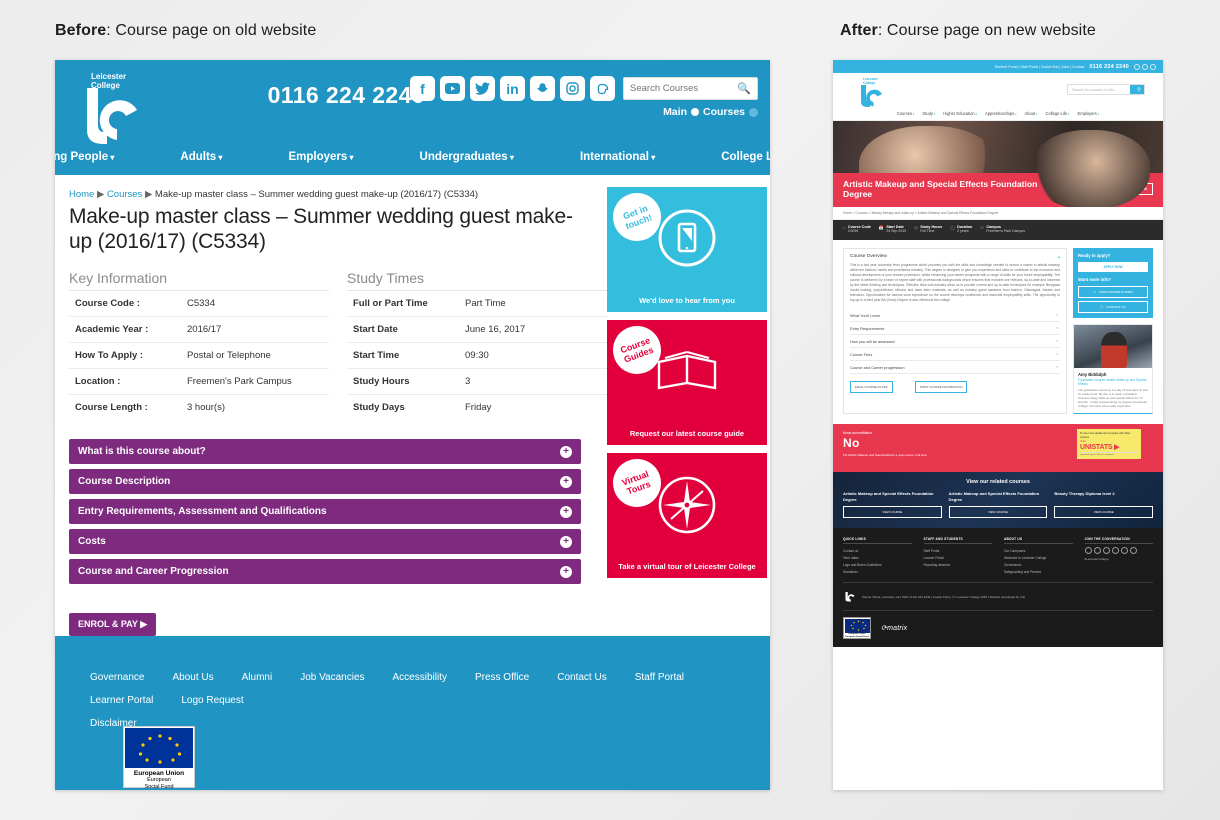  I want to click on footer-link-governance: Governance, so click(117, 677).